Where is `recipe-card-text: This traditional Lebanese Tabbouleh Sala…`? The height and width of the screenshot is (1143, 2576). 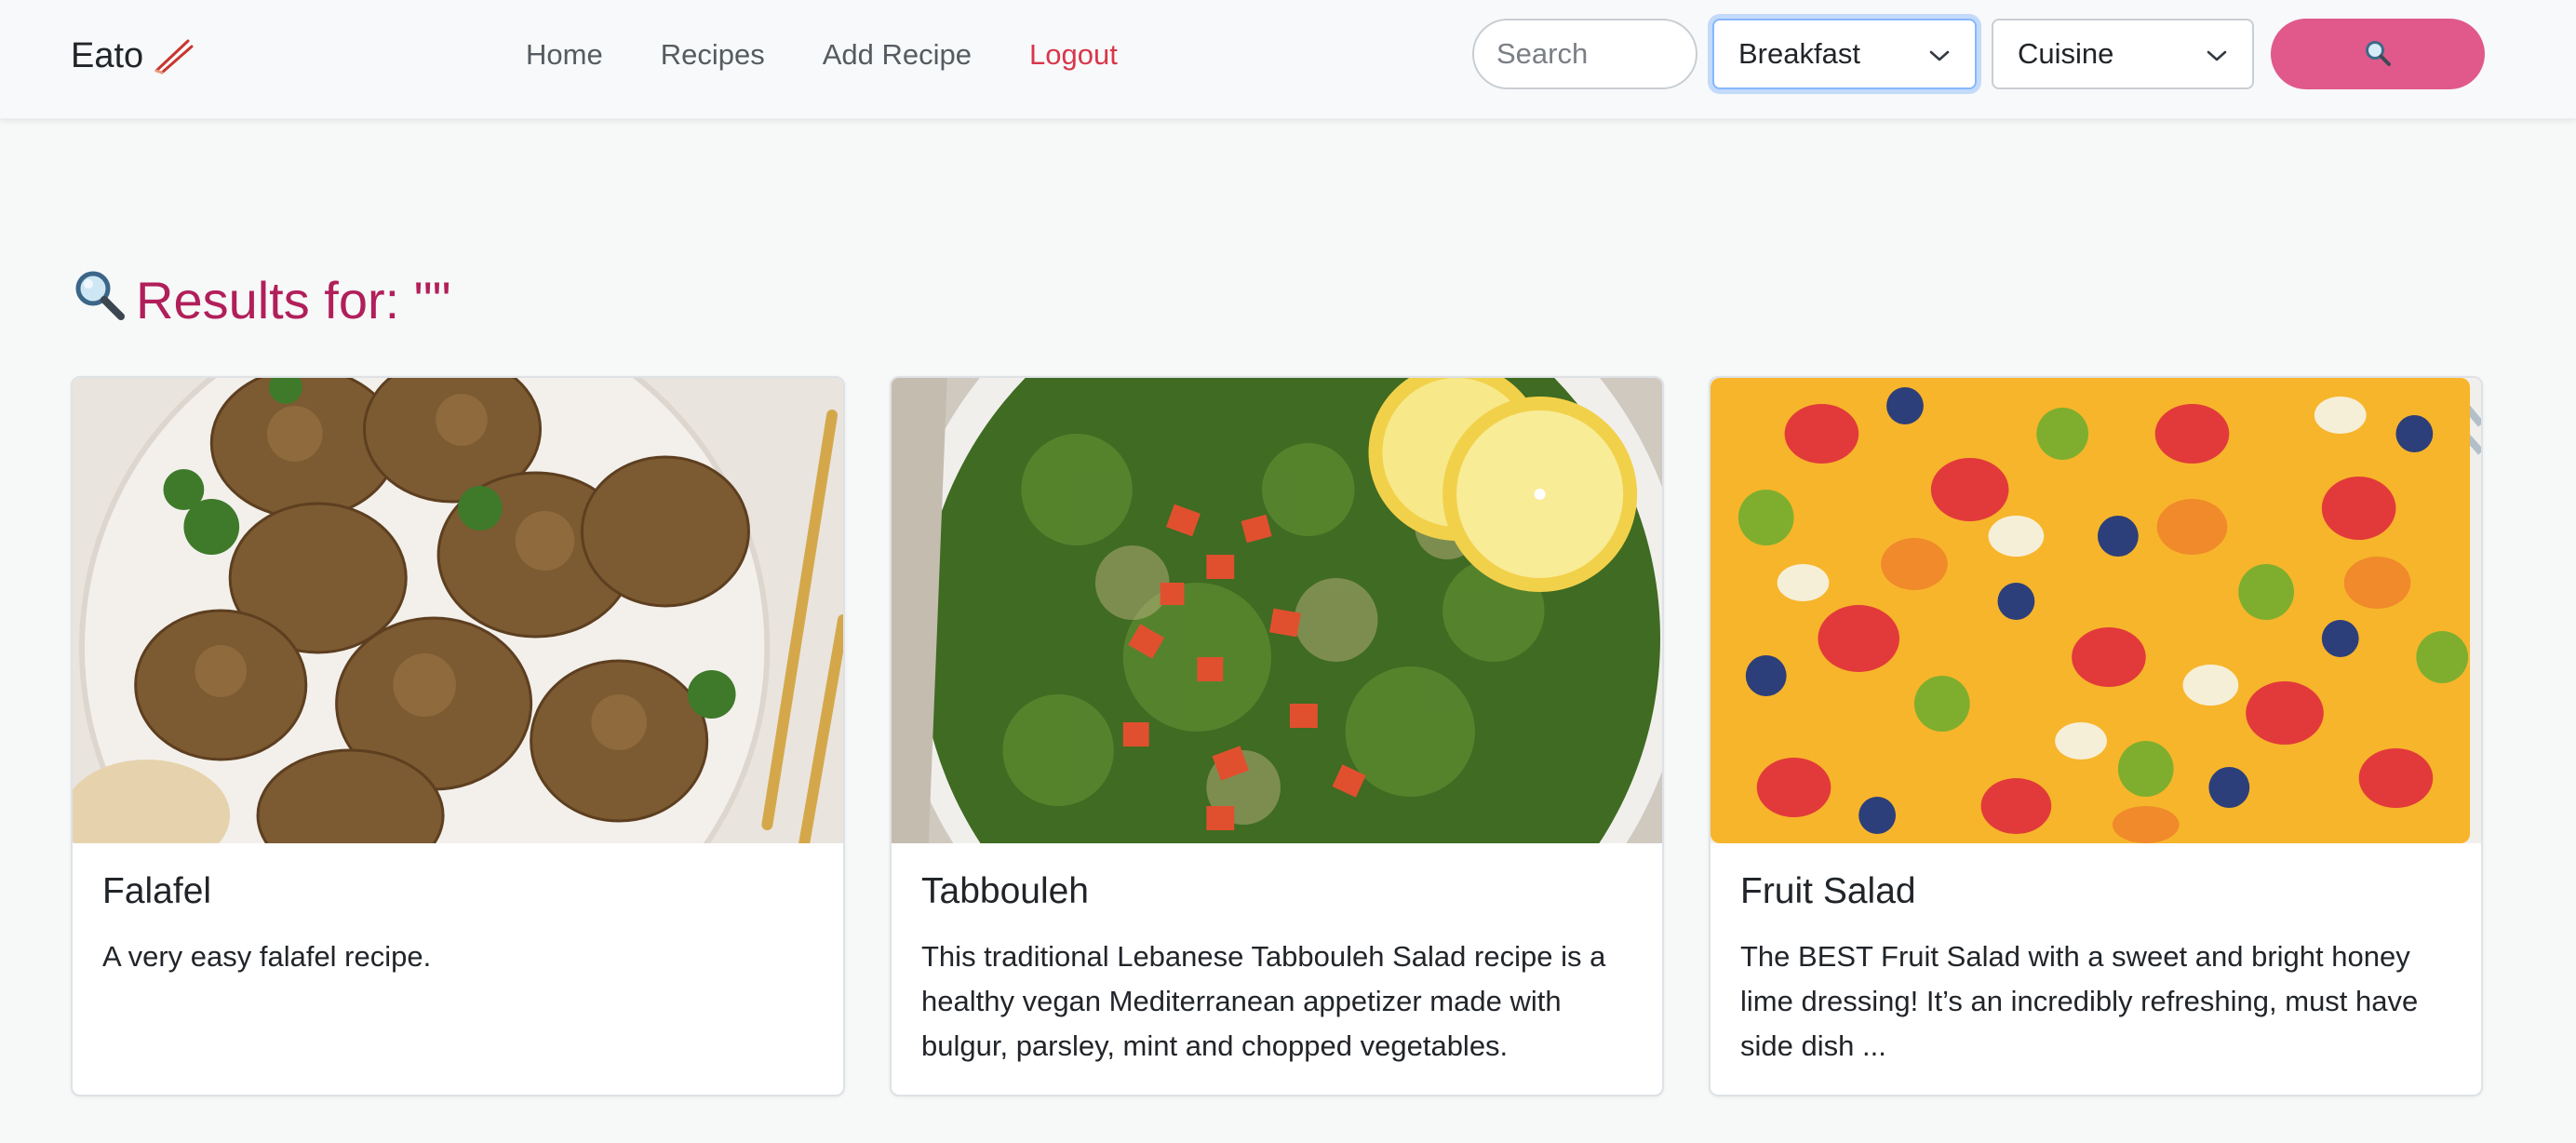 recipe-card-text: This traditional Lebanese Tabbouleh Sala… is located at coordinates (1263, 1001).